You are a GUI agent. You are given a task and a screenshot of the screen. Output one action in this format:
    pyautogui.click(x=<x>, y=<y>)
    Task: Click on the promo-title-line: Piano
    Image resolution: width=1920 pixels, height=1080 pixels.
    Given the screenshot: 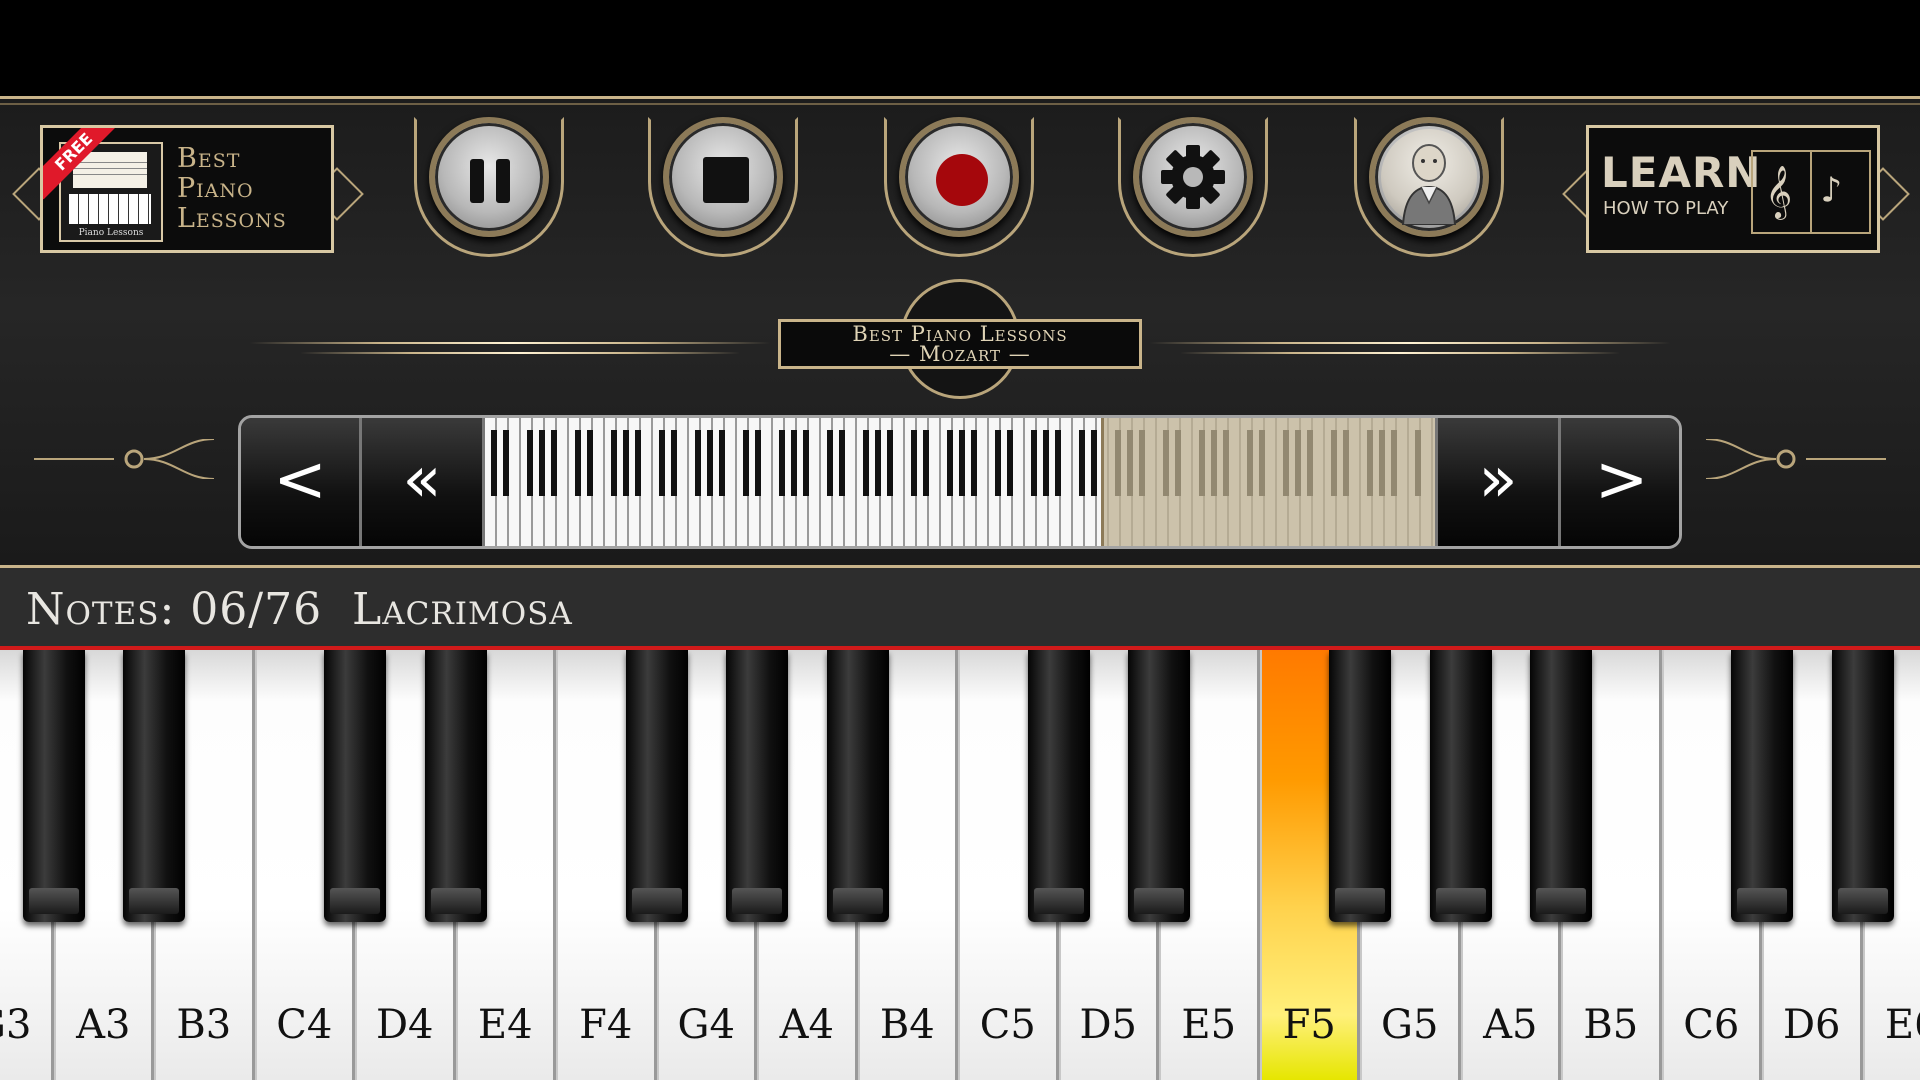 What is the action you would take?
    pyautogui.click(x=215, y=188)
    